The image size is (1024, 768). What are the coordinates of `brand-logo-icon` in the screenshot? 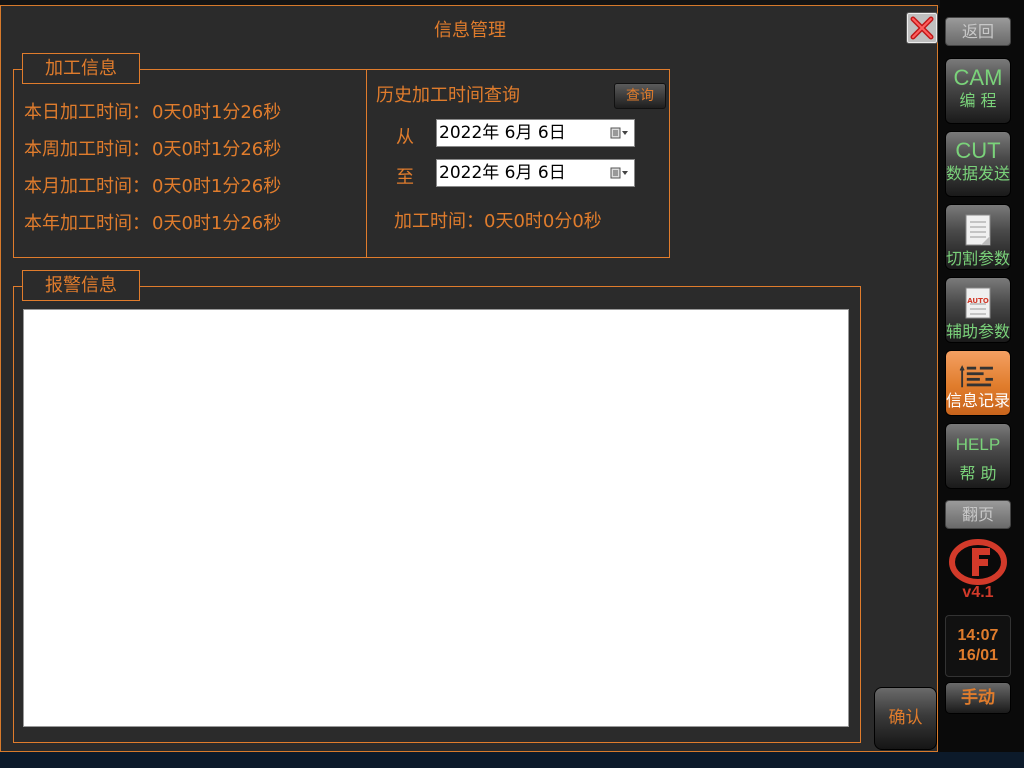 It's located at (978, 562).